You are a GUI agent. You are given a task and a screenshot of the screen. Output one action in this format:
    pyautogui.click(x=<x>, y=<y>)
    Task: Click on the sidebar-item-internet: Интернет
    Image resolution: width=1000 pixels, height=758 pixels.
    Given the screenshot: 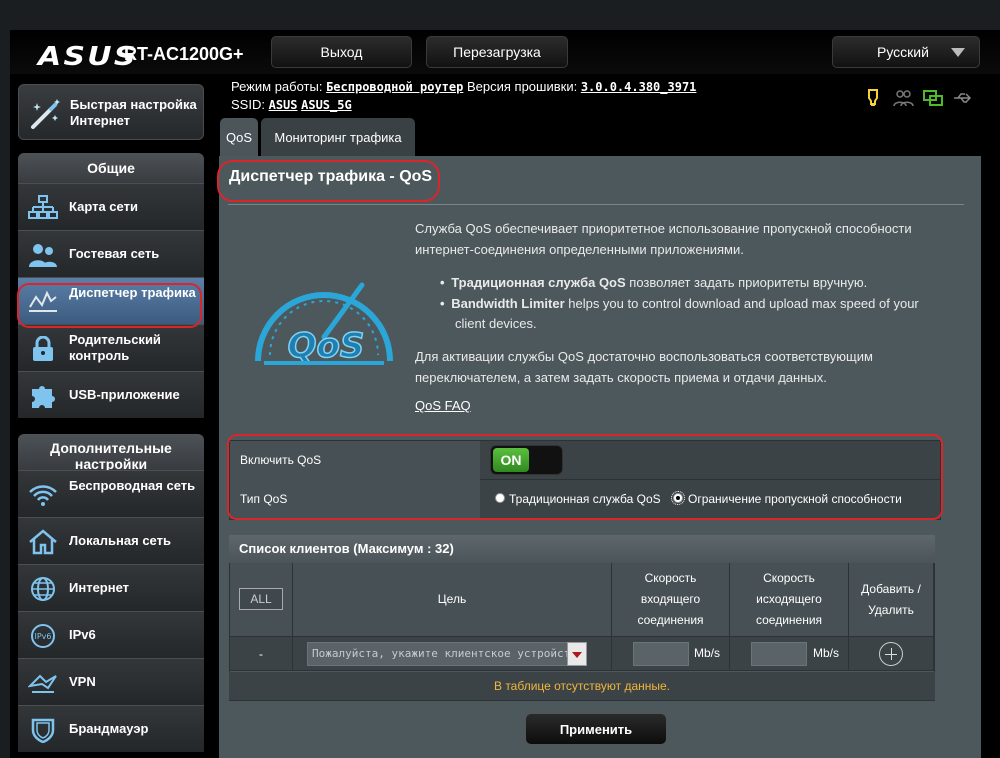 What is the action you would take?
    pyautogui.click(x=111, y=587)
    